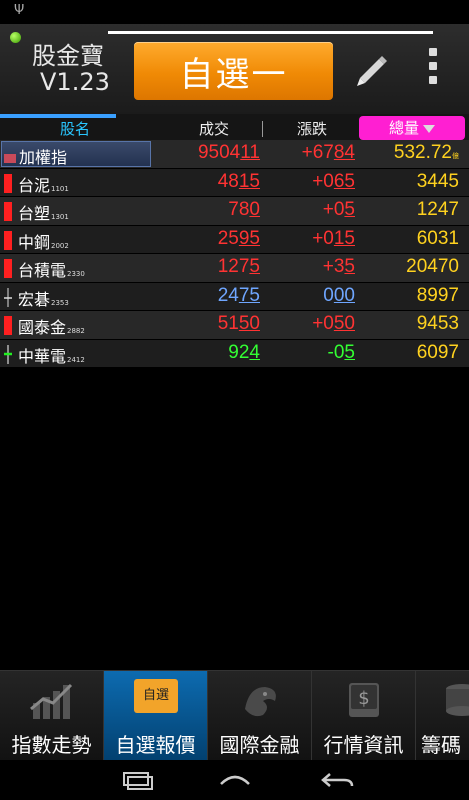 The width and height of the screenshot is (469, 800). What do you see at coordinates (228, 152) in the screenshot?
I see `trade-price: 950411` at bounding box center [228, 152].